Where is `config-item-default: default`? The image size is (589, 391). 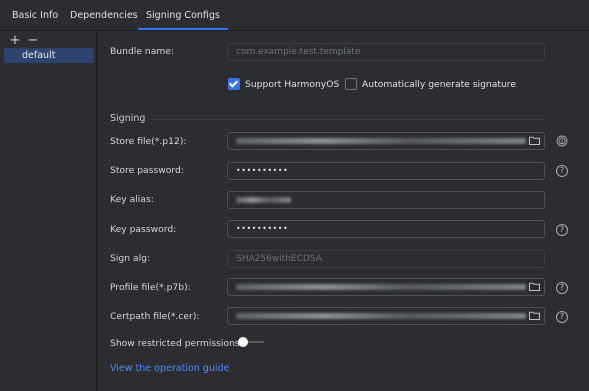 config-item-default: default is located at coordinates (49, 55).